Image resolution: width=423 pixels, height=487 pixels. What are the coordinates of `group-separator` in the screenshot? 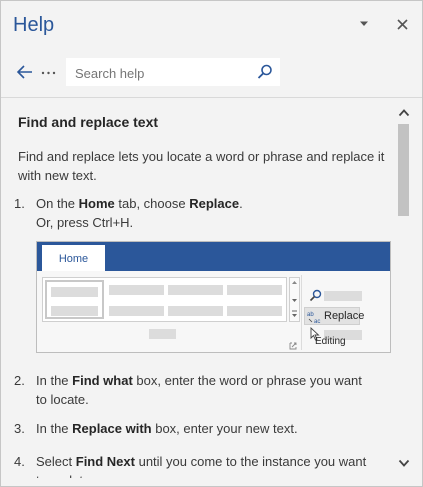 It's located at (301, 312).